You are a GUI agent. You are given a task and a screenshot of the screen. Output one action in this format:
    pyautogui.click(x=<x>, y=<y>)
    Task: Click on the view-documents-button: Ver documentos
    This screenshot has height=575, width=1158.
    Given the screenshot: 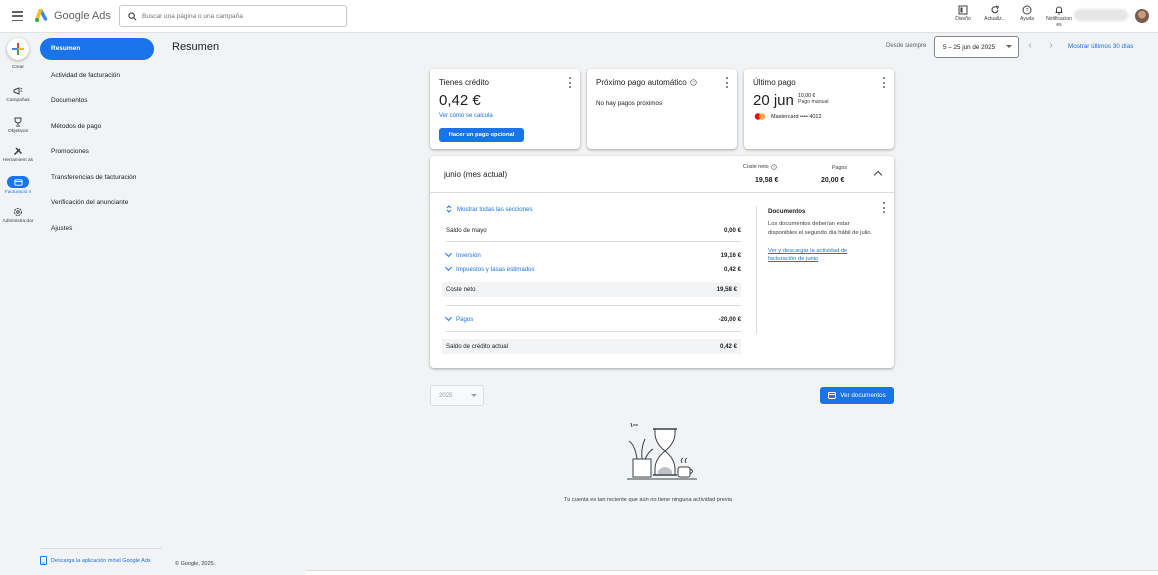 What is the action you would take?
    pyautogui.click(x=857, y=395)
    